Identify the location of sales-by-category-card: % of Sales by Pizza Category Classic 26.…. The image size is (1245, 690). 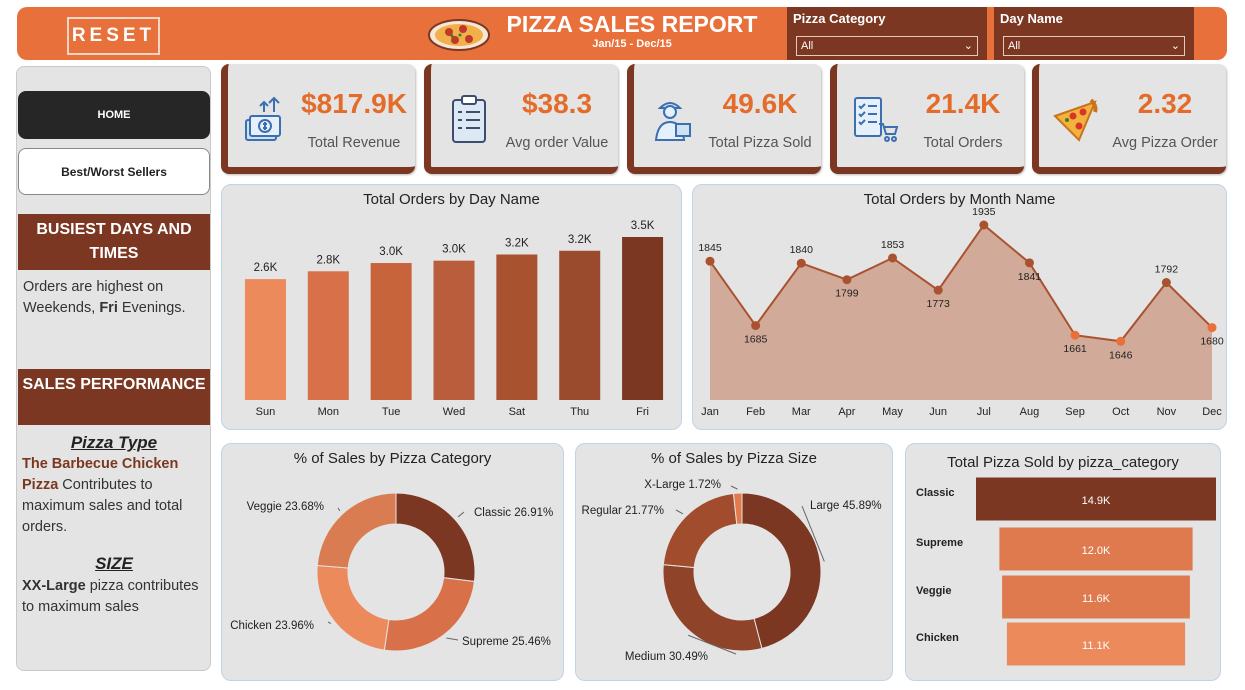
(392, 562).